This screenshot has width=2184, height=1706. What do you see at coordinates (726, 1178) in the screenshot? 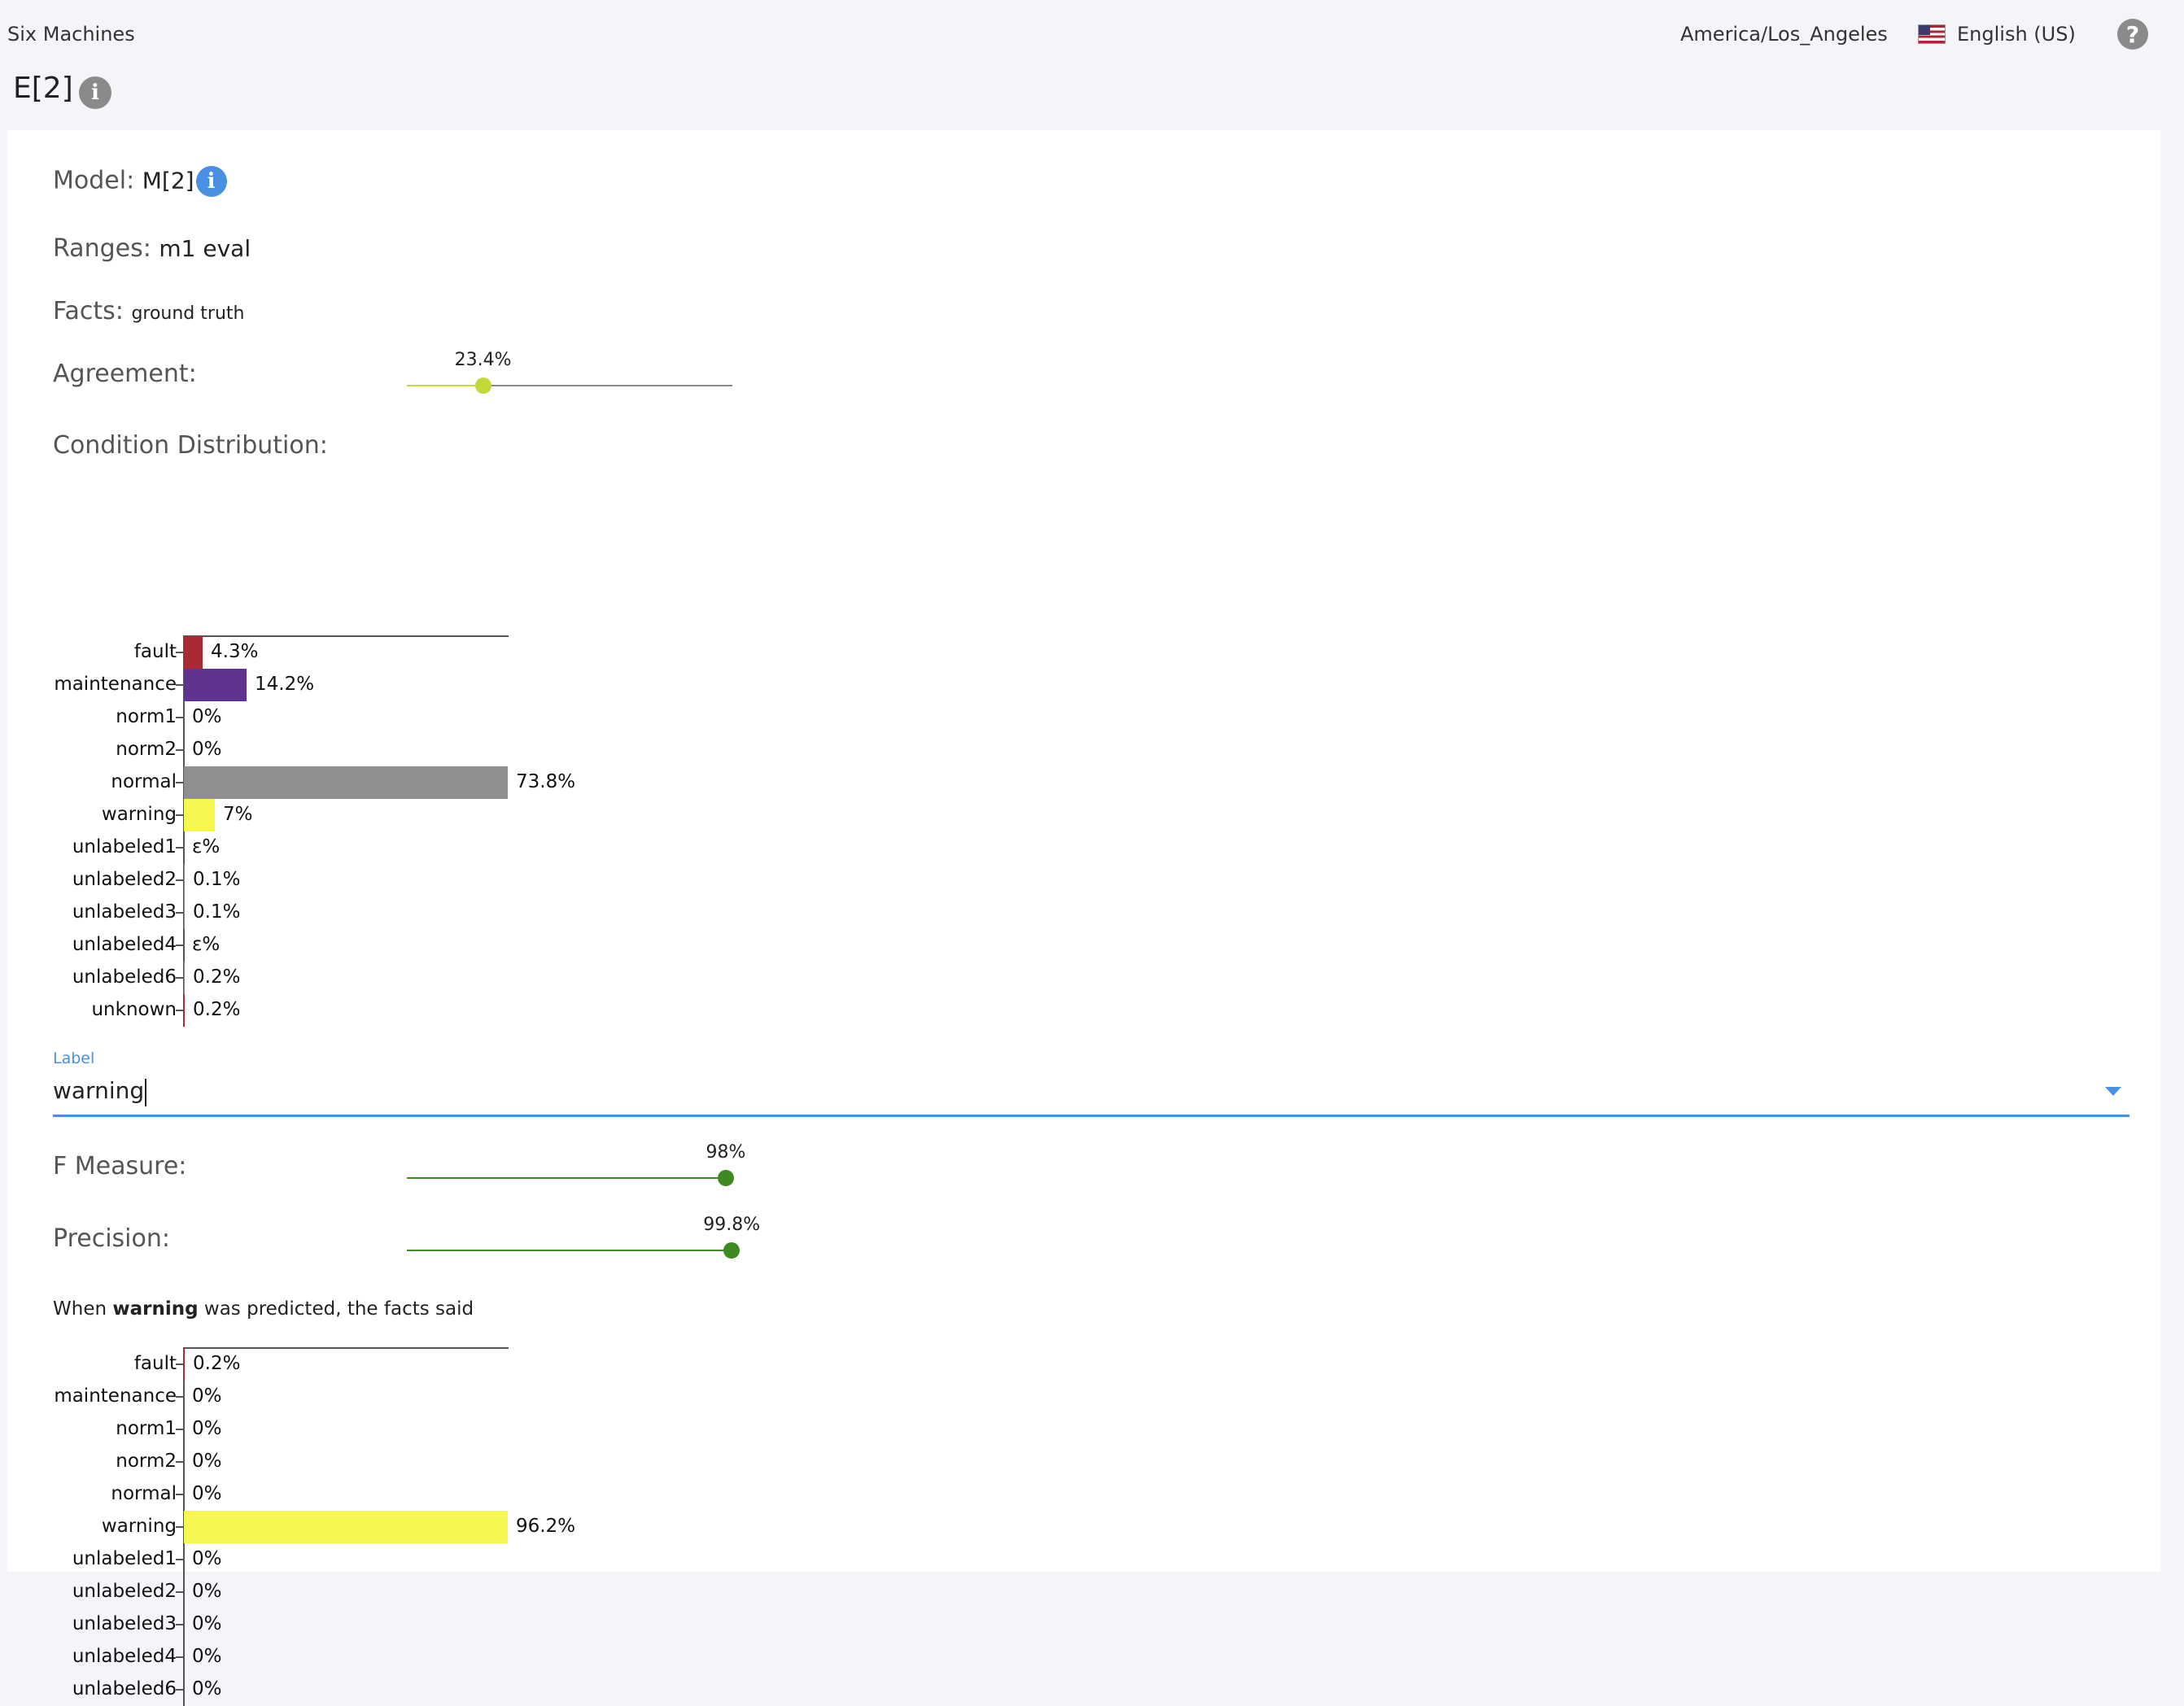
I see `f-measure-thumb` at bounding box center [726, 1178].